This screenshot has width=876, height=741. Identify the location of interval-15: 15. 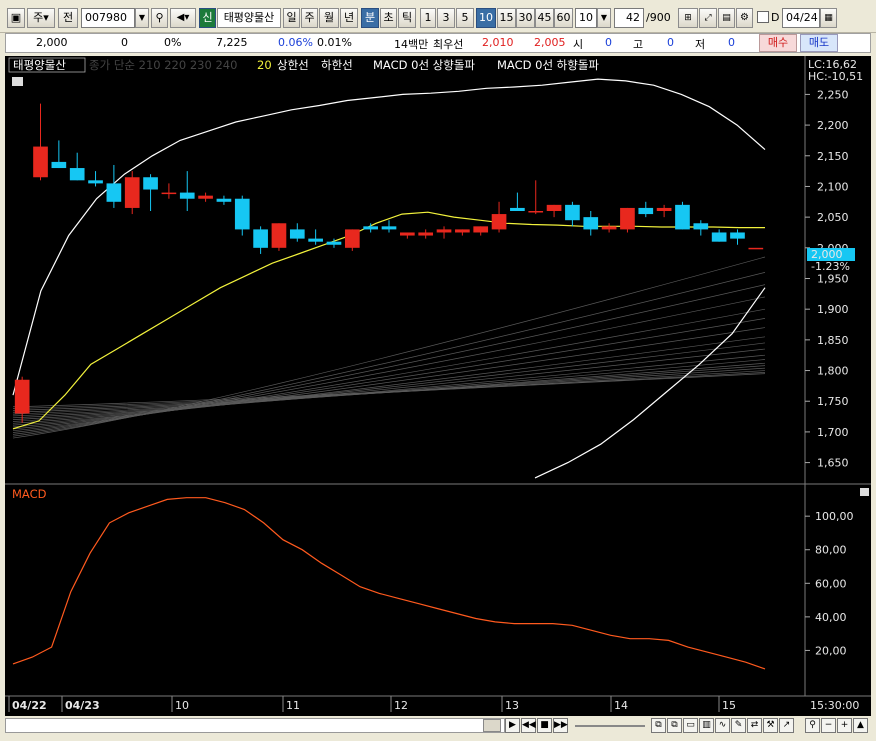
(506, 18).